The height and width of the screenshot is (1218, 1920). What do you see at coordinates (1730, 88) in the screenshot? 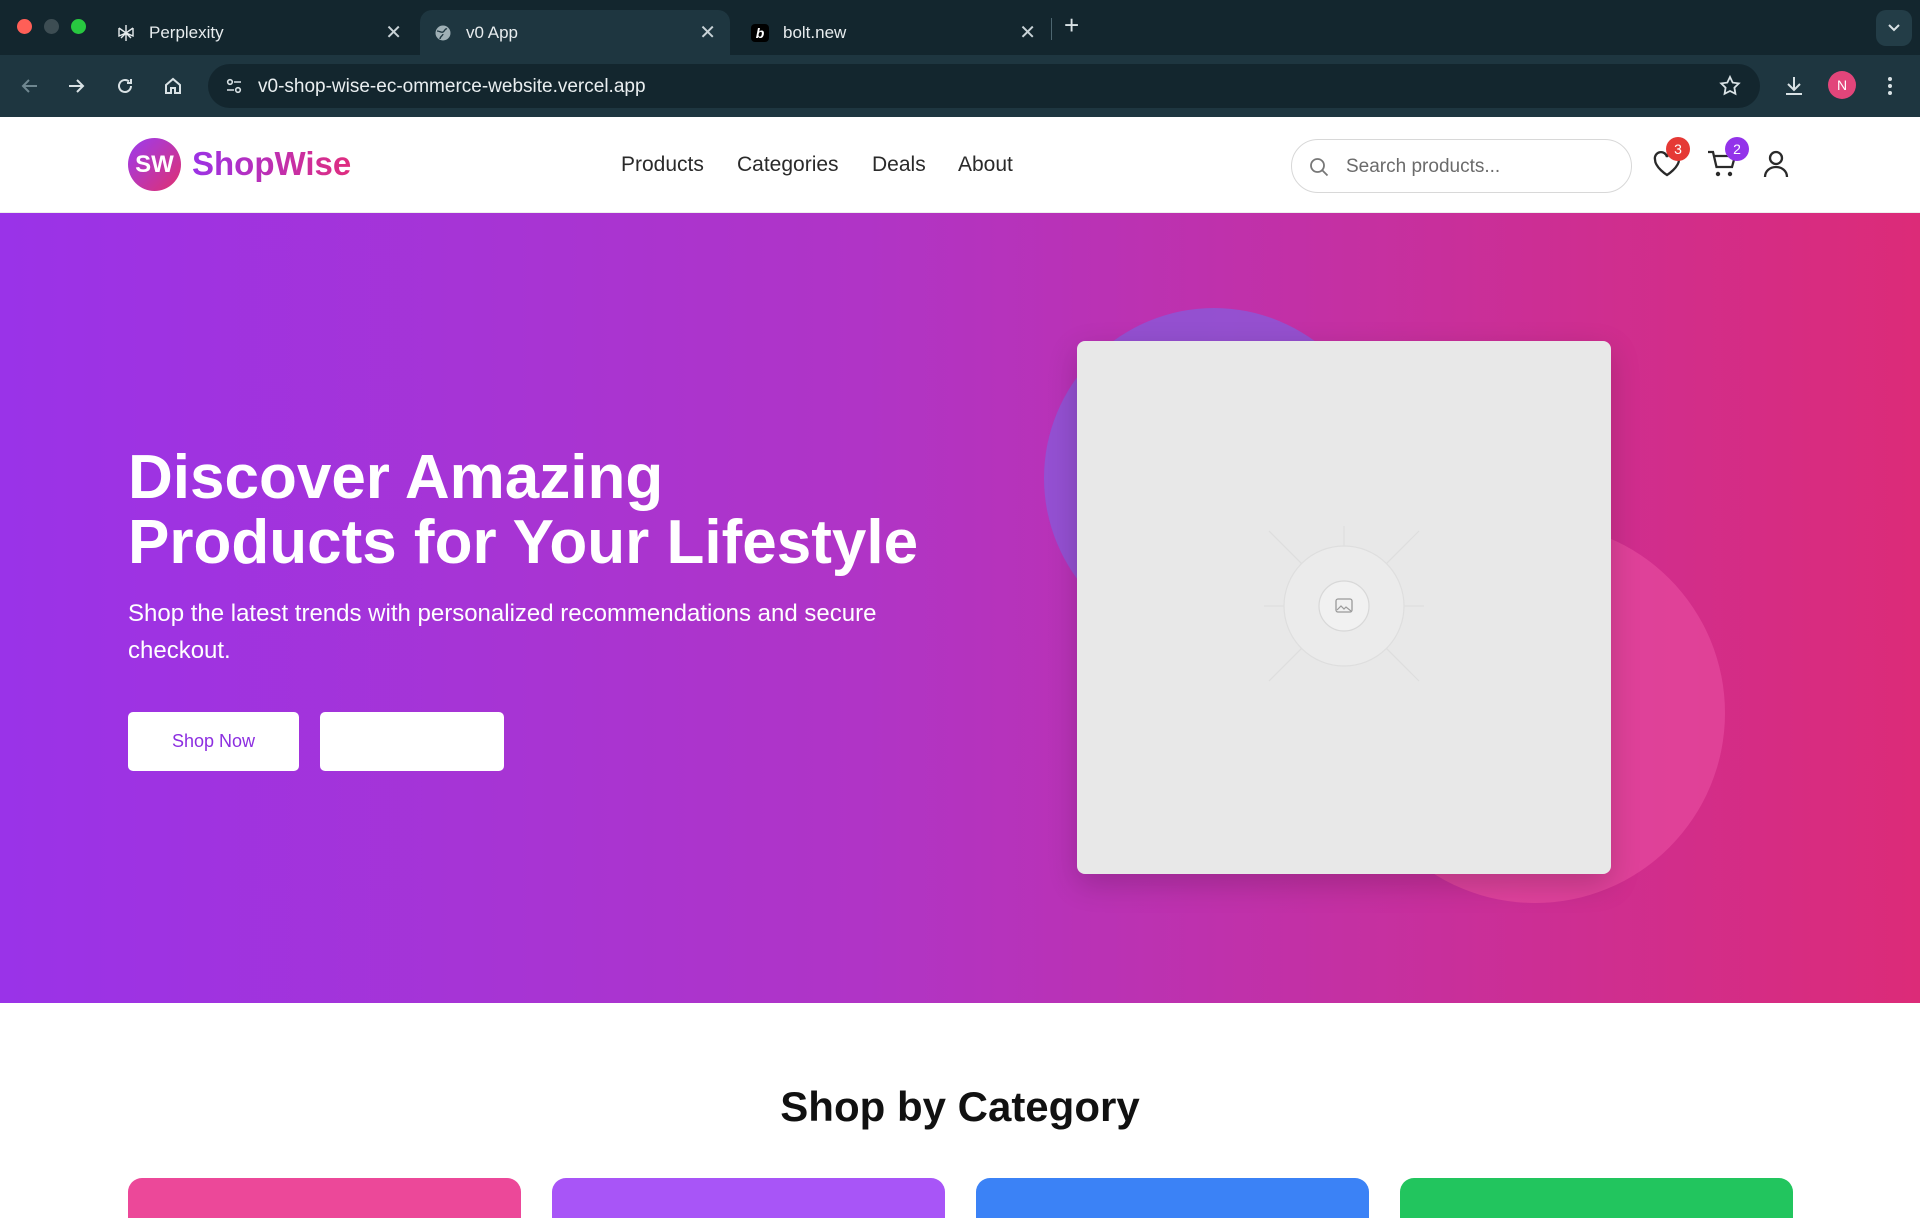
I see `bookmark-star-icon` at bounding box center [1730, 88].